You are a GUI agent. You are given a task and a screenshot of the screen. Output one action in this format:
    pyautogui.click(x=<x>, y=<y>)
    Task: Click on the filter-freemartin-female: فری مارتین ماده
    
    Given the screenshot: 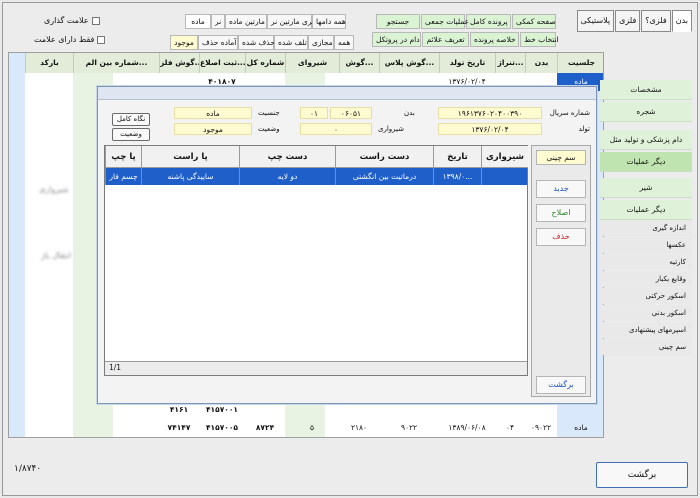 What is the action you would take?
    pyautogui.click(x=253, y=21)
    